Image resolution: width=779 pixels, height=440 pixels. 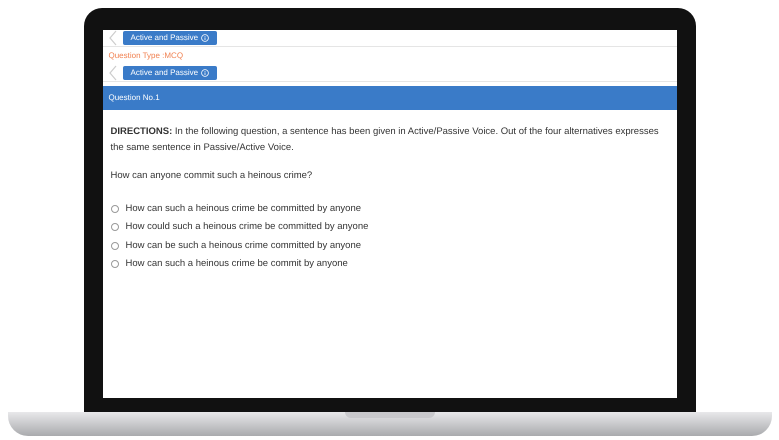 What do you see at coordinates (237, 263) in the screenshot?
I see `option-label: How can such a heinous crime be commit by anyone` at bounding box center [237, 263].